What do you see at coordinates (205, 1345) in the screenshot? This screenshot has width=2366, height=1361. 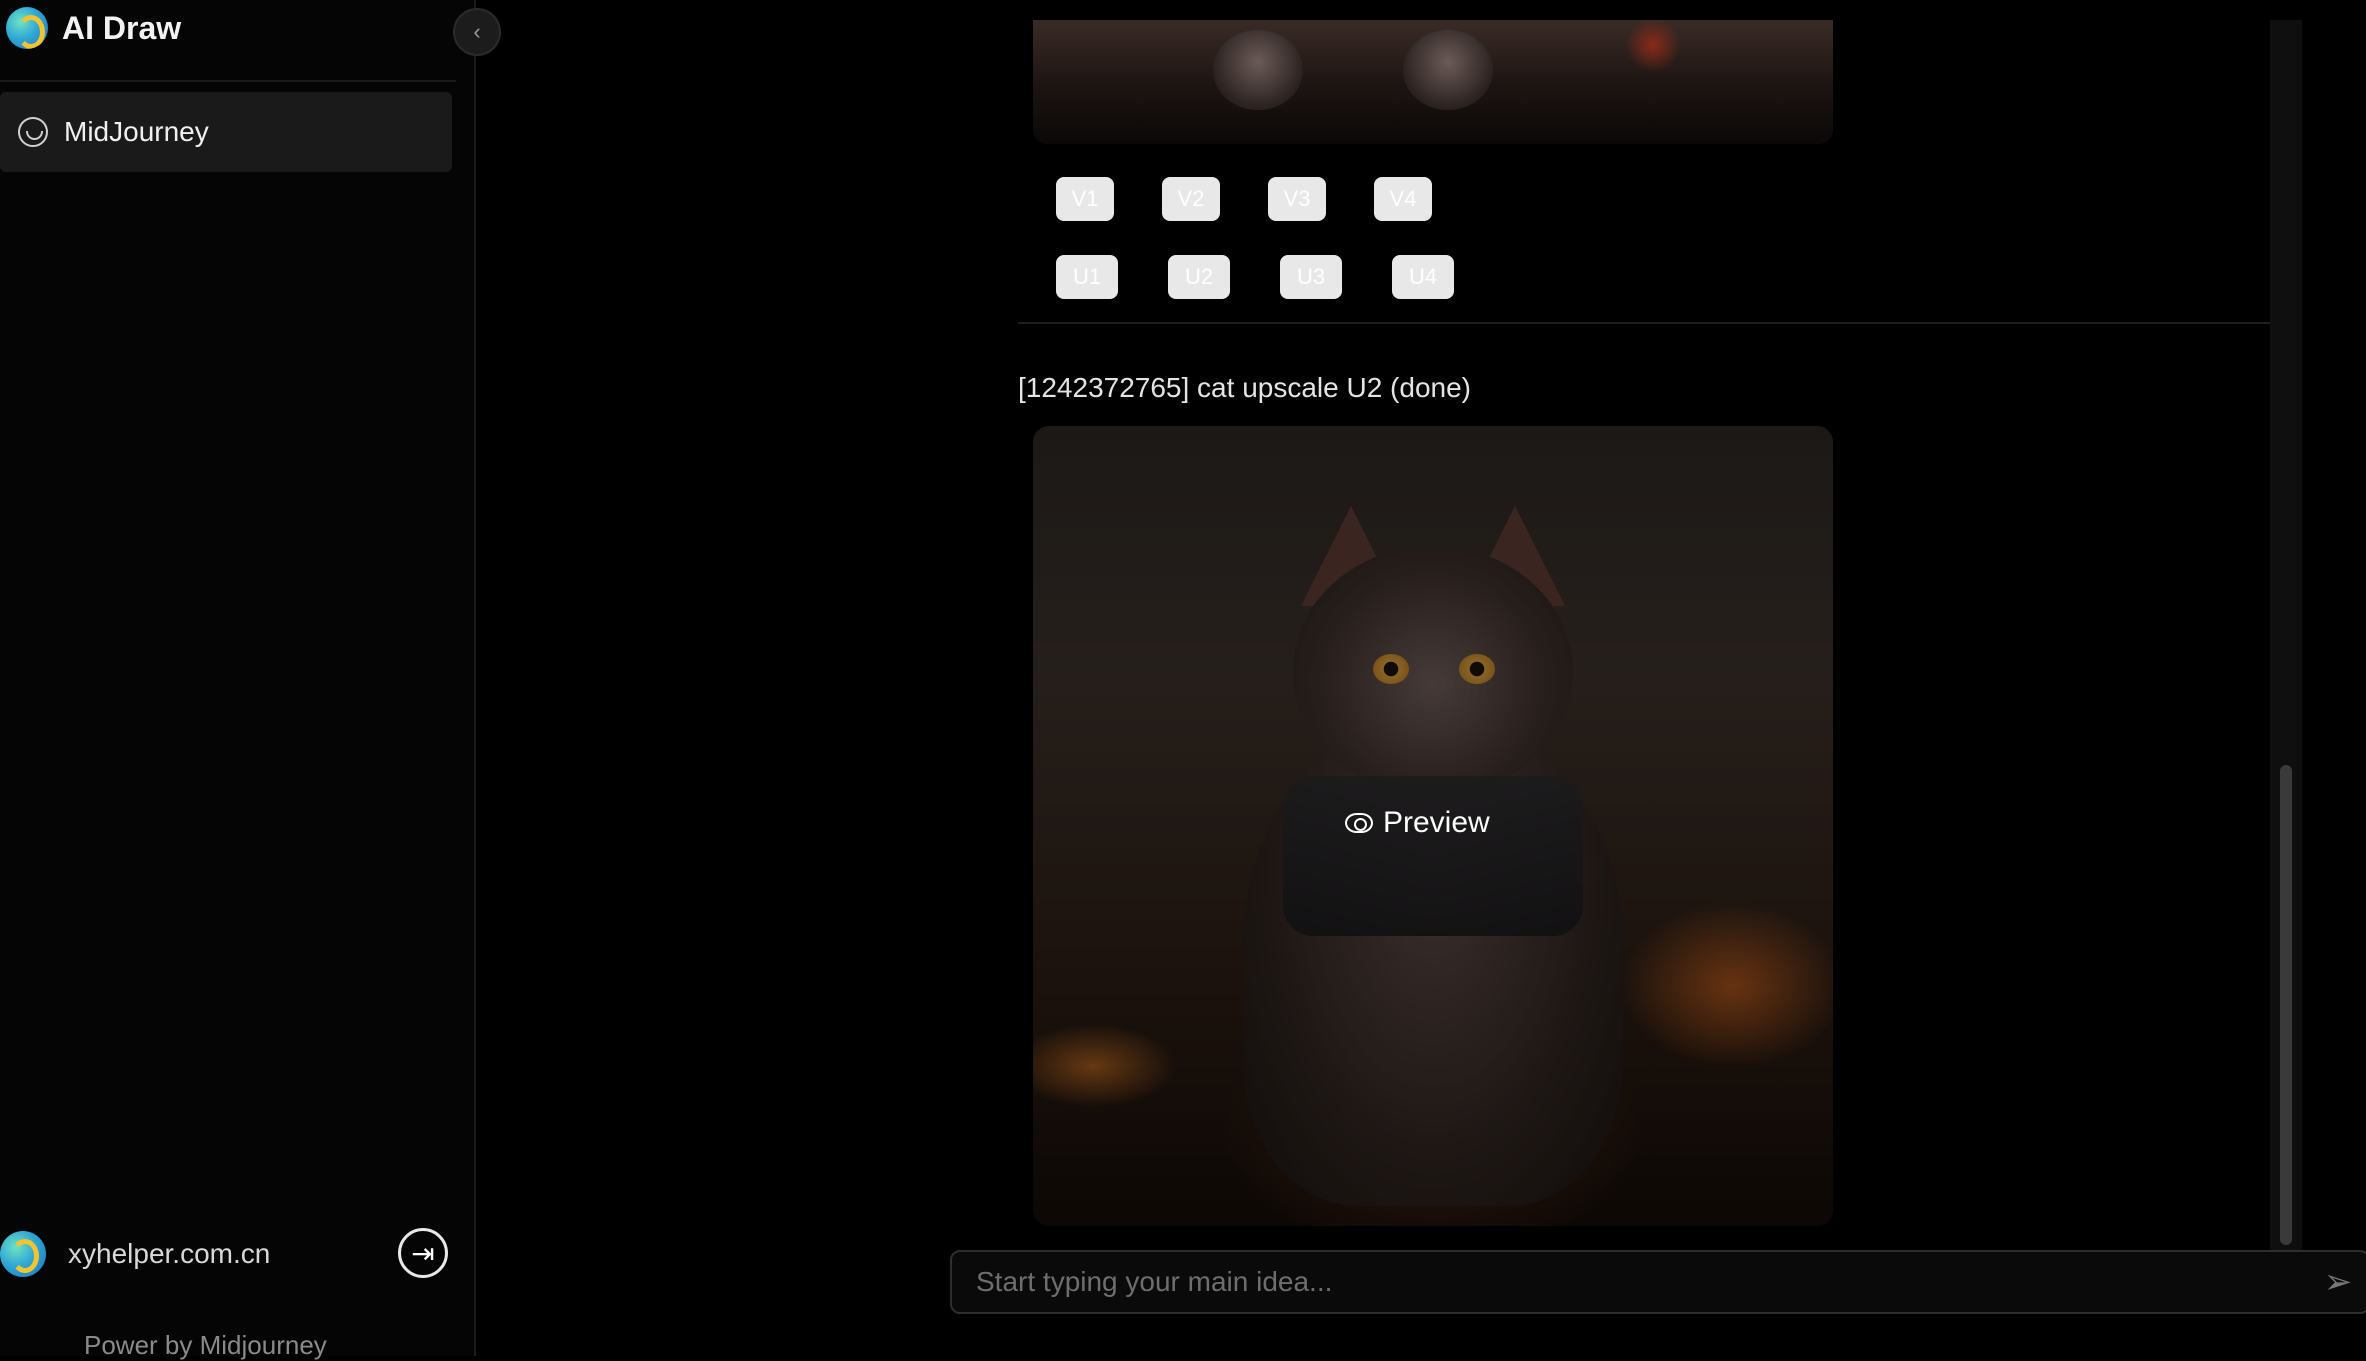 I see `power-by-text: Power by Midjourney` at bounding box center [205, 1345].